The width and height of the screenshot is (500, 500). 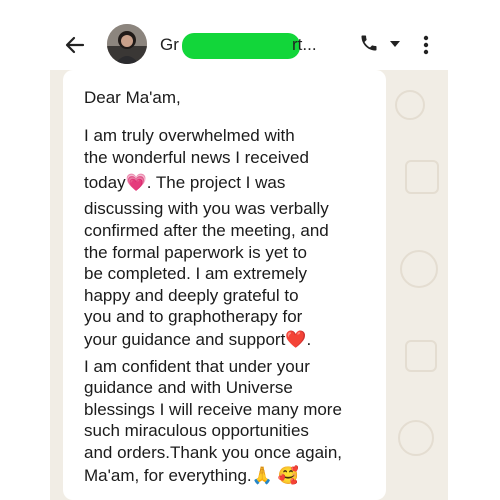 I want to click on message-line: Dear Ma'am,, so click(x=132, y=97).